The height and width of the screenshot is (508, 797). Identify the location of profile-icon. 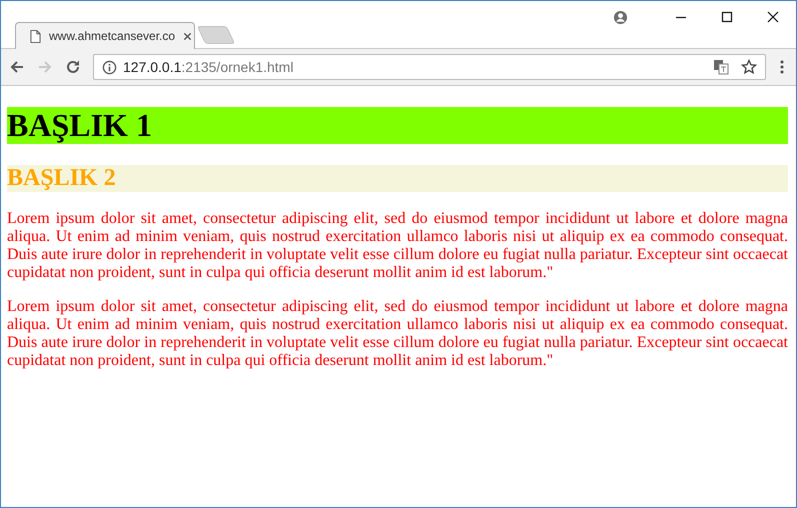
(620, 17).